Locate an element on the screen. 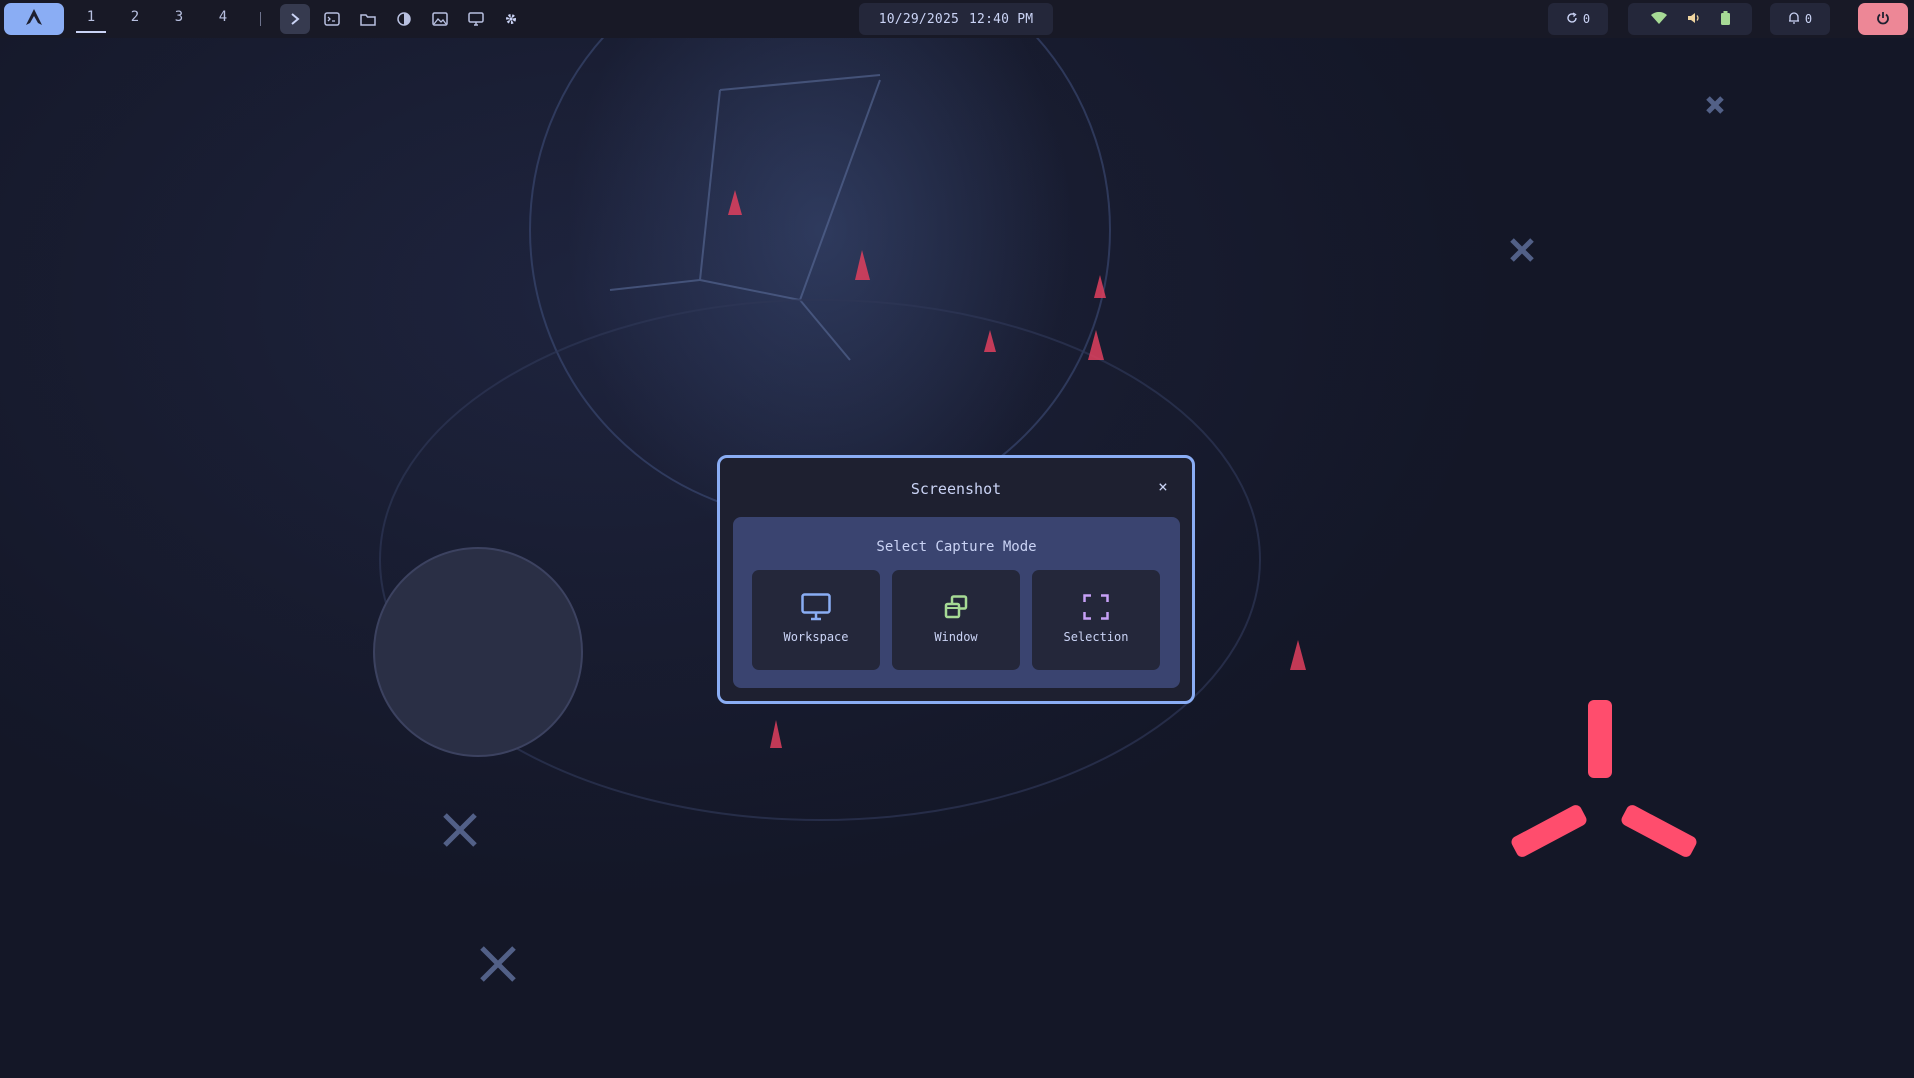  capture-mode-label: Select Capture Mode is located at coordinates (956, 547).